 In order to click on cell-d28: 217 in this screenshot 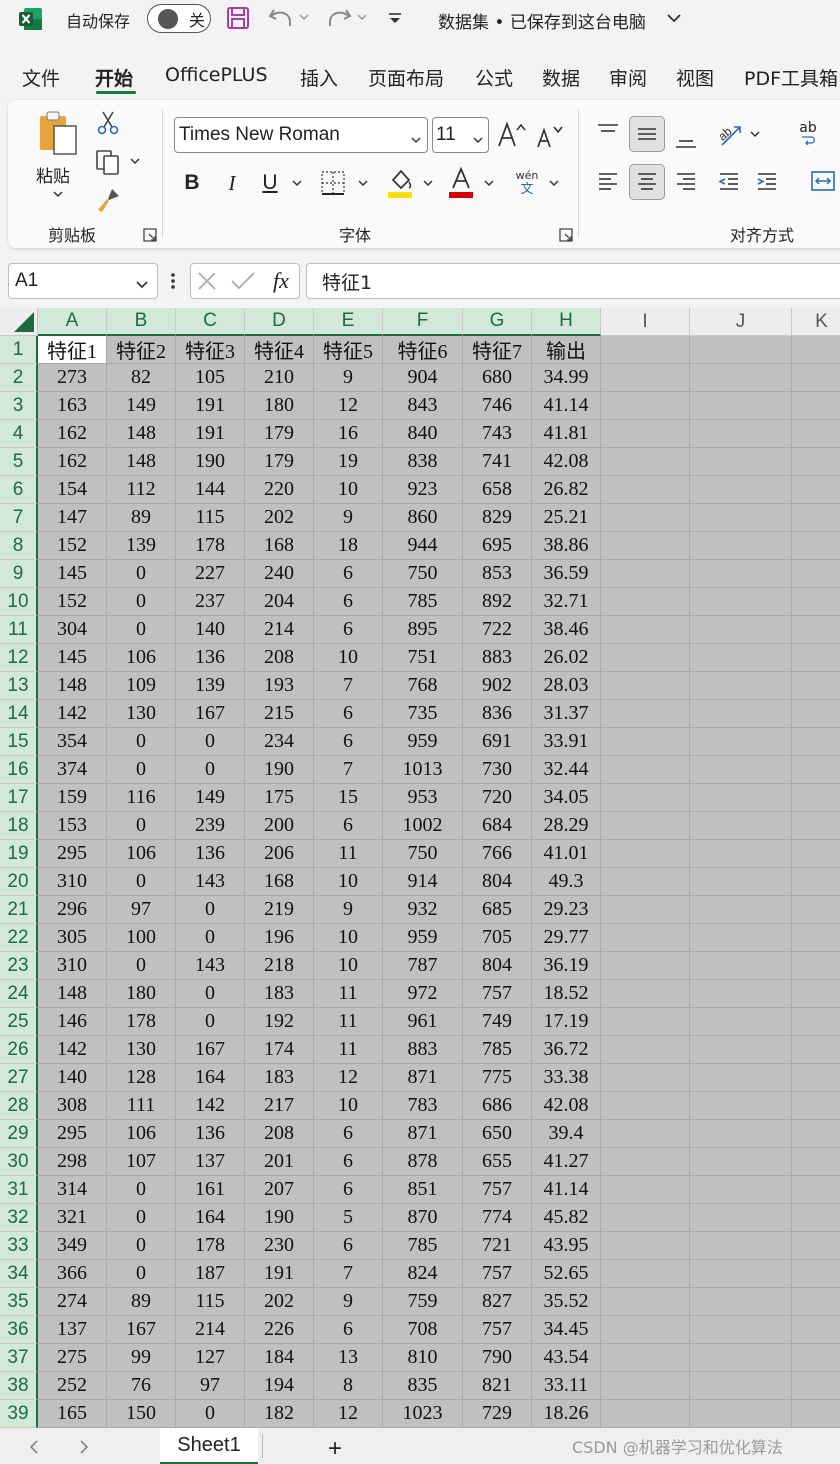, I will do `click(279, 1106)`.